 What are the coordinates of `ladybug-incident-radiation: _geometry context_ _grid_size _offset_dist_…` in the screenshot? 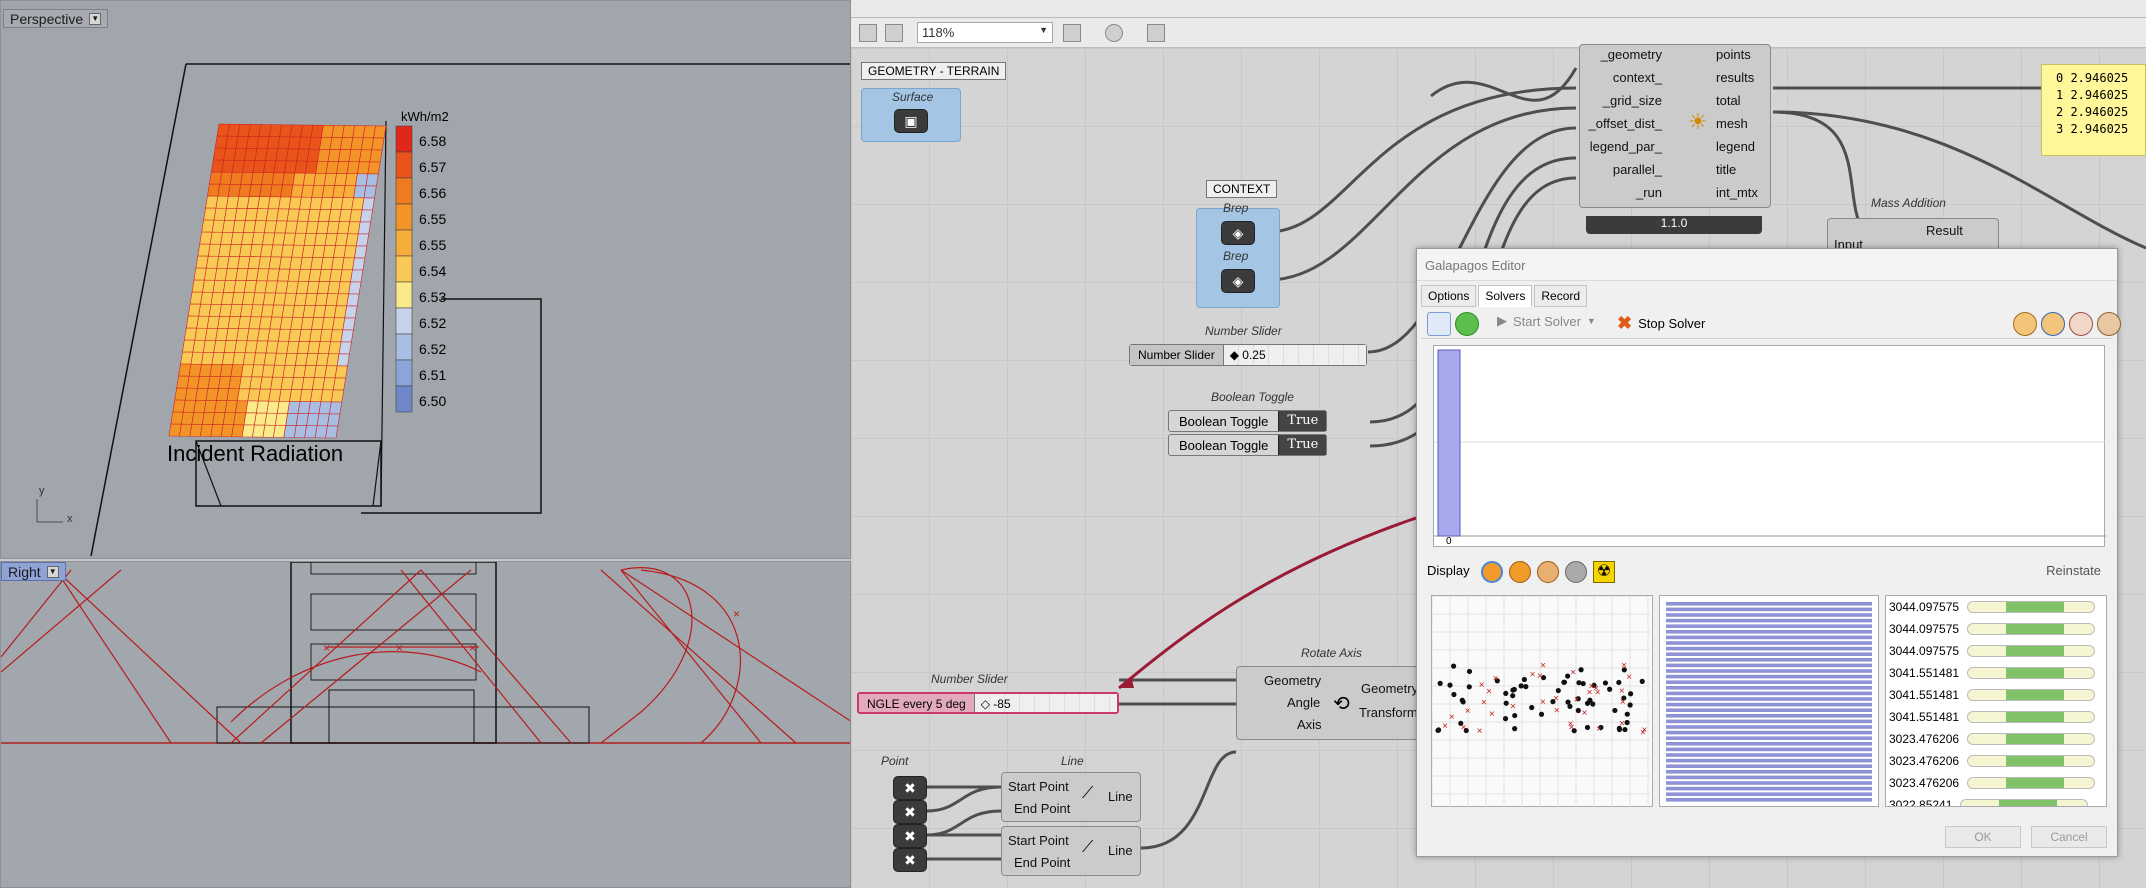 It's located at (1675, 126).